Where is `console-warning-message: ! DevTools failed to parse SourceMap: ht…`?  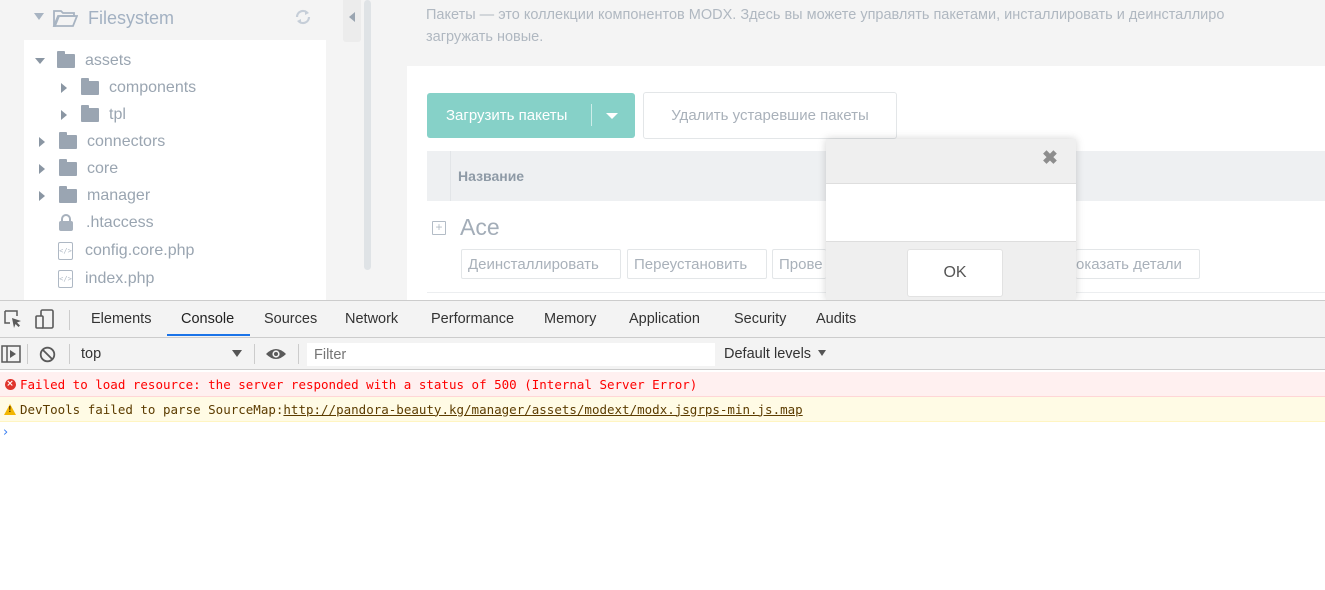 console-warning-message: ! DevTools failed to parse SourceMap: ht… is located at coordinates (662, 409).